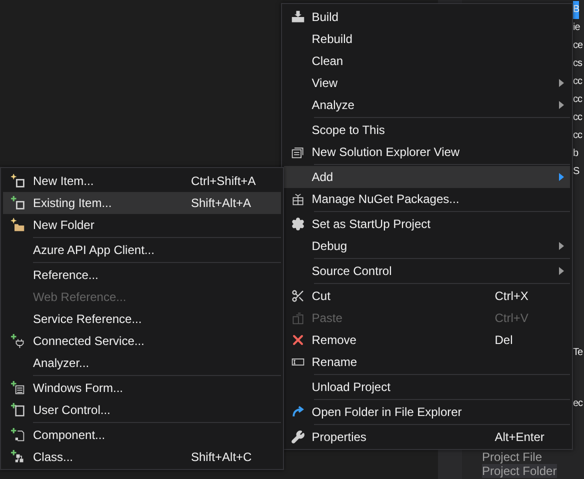  I want to click on menu-item: Build, so click(427, 17).